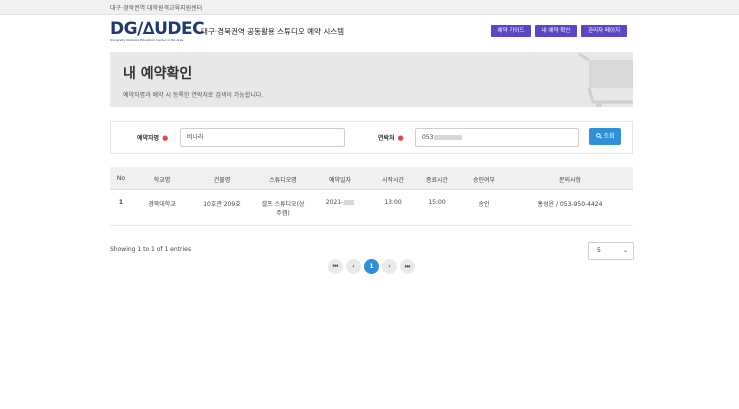 This screenshot has width=739, height=409. What do you see at coordinates (369, 7) in the screenshot?
I see `top-bar: 대구·경북권역 대학원격교육지원센터` at bounding box center [369, 7].